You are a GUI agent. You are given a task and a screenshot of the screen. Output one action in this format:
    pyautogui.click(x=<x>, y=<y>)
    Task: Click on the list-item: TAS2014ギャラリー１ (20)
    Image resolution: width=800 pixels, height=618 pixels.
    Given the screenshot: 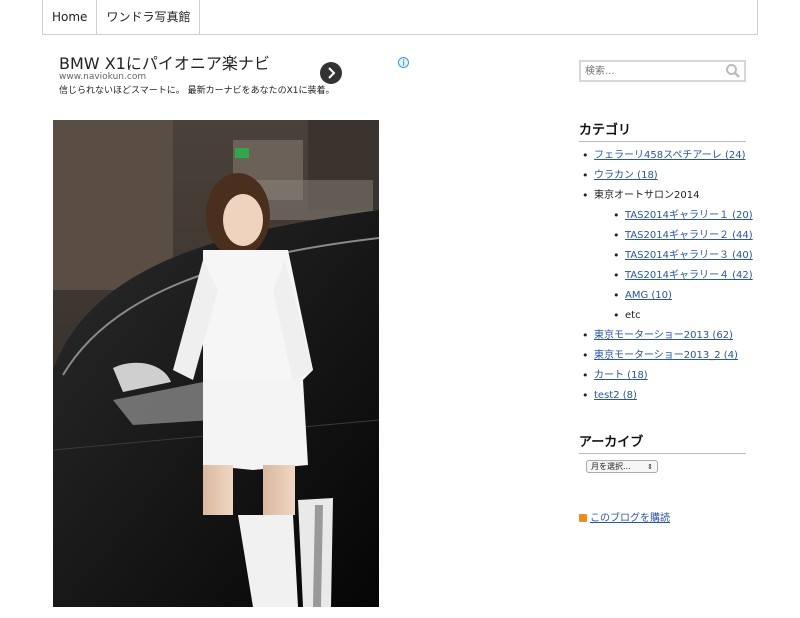 What is the action you would take?
    pyautogui.click(x=681, y=216)
    